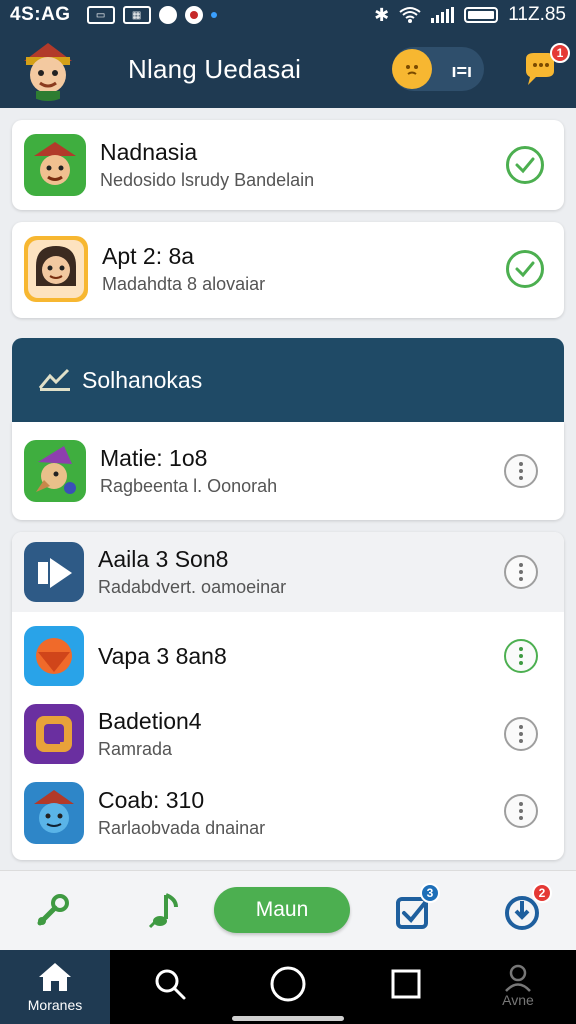 This screenshot has width=576, height=1024. I want to click on app-bar: Nlang Uedasai ı=ı 1, so click(288, 69).